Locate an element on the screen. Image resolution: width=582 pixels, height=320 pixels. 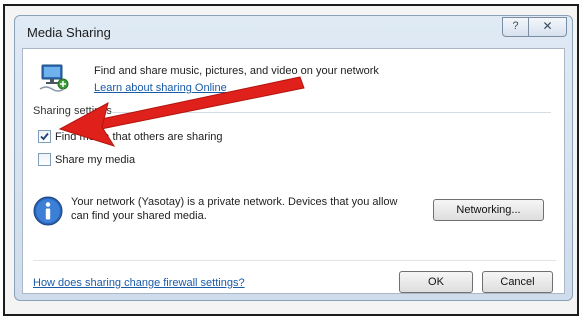
find-media-label: Find media that others are sharing is located at coordinates (139, 137).